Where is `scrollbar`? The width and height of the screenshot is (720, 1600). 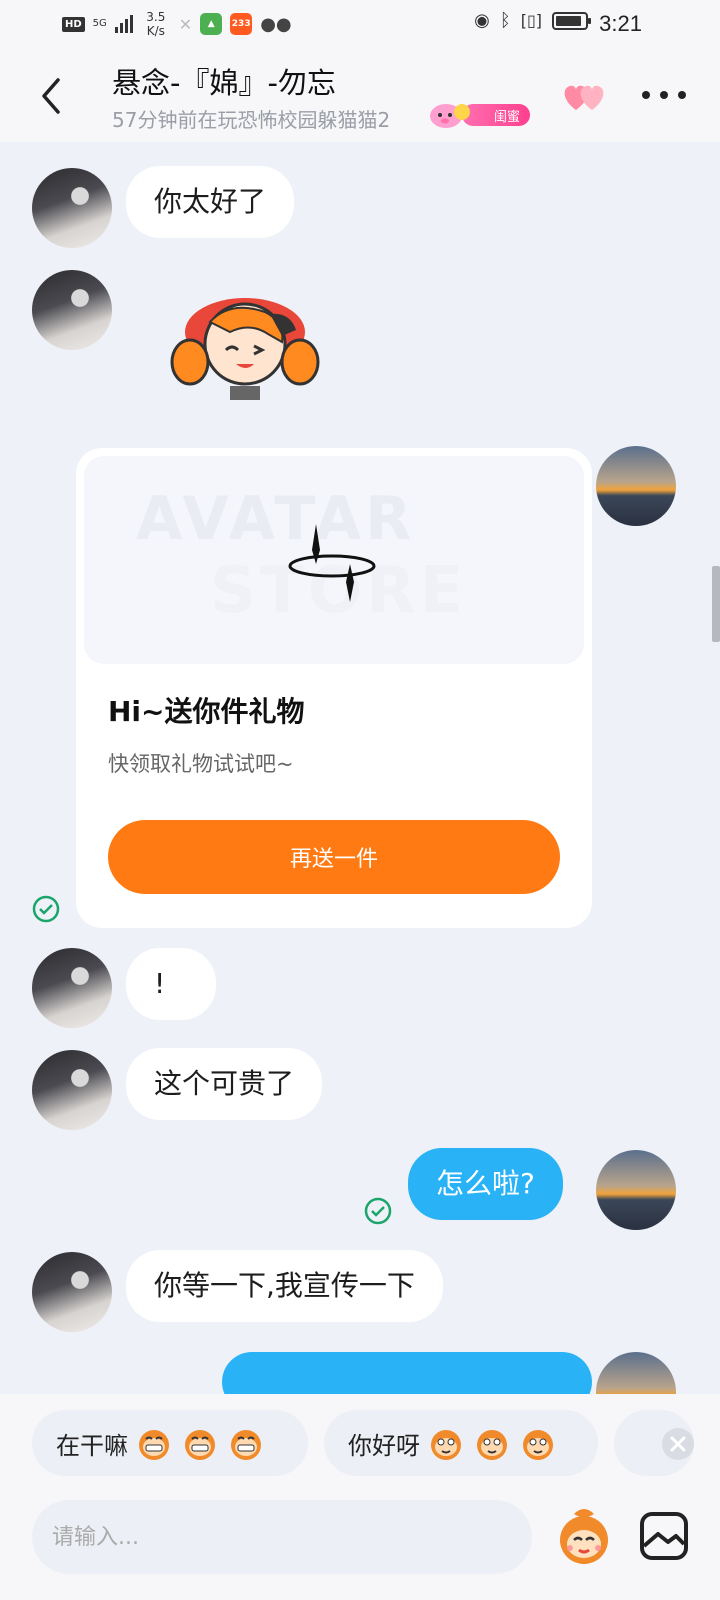
scrollbar is located at coordinates (716, 604).